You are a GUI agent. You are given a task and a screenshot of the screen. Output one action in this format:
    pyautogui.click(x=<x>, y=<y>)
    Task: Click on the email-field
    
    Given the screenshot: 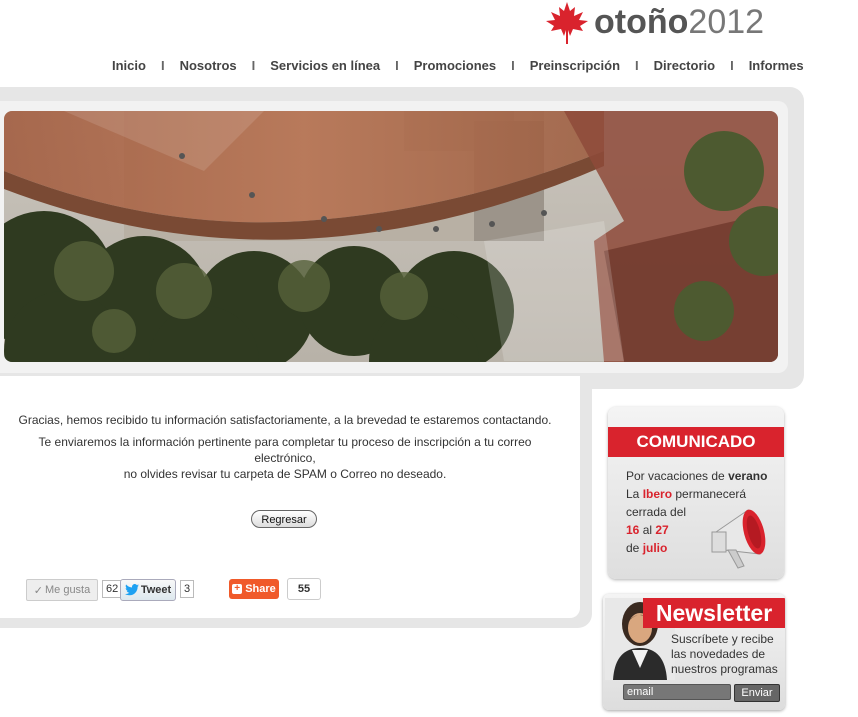 What is the action you would take?
    pyautogui.click(x=677, y=692)
    